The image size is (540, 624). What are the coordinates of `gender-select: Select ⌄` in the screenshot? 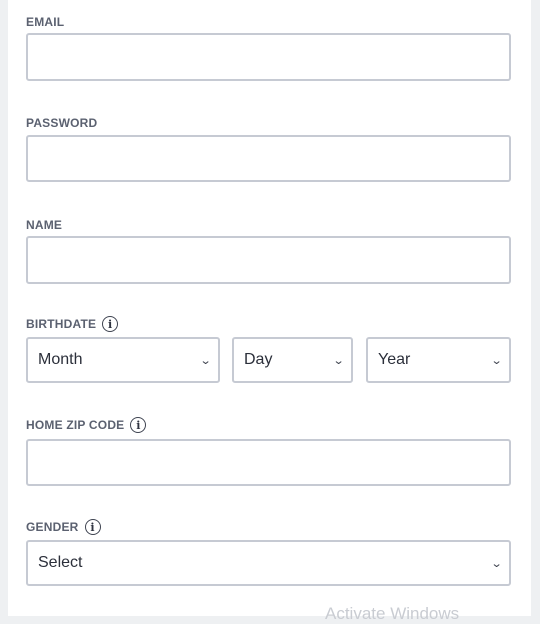 It's located at (268, 563).